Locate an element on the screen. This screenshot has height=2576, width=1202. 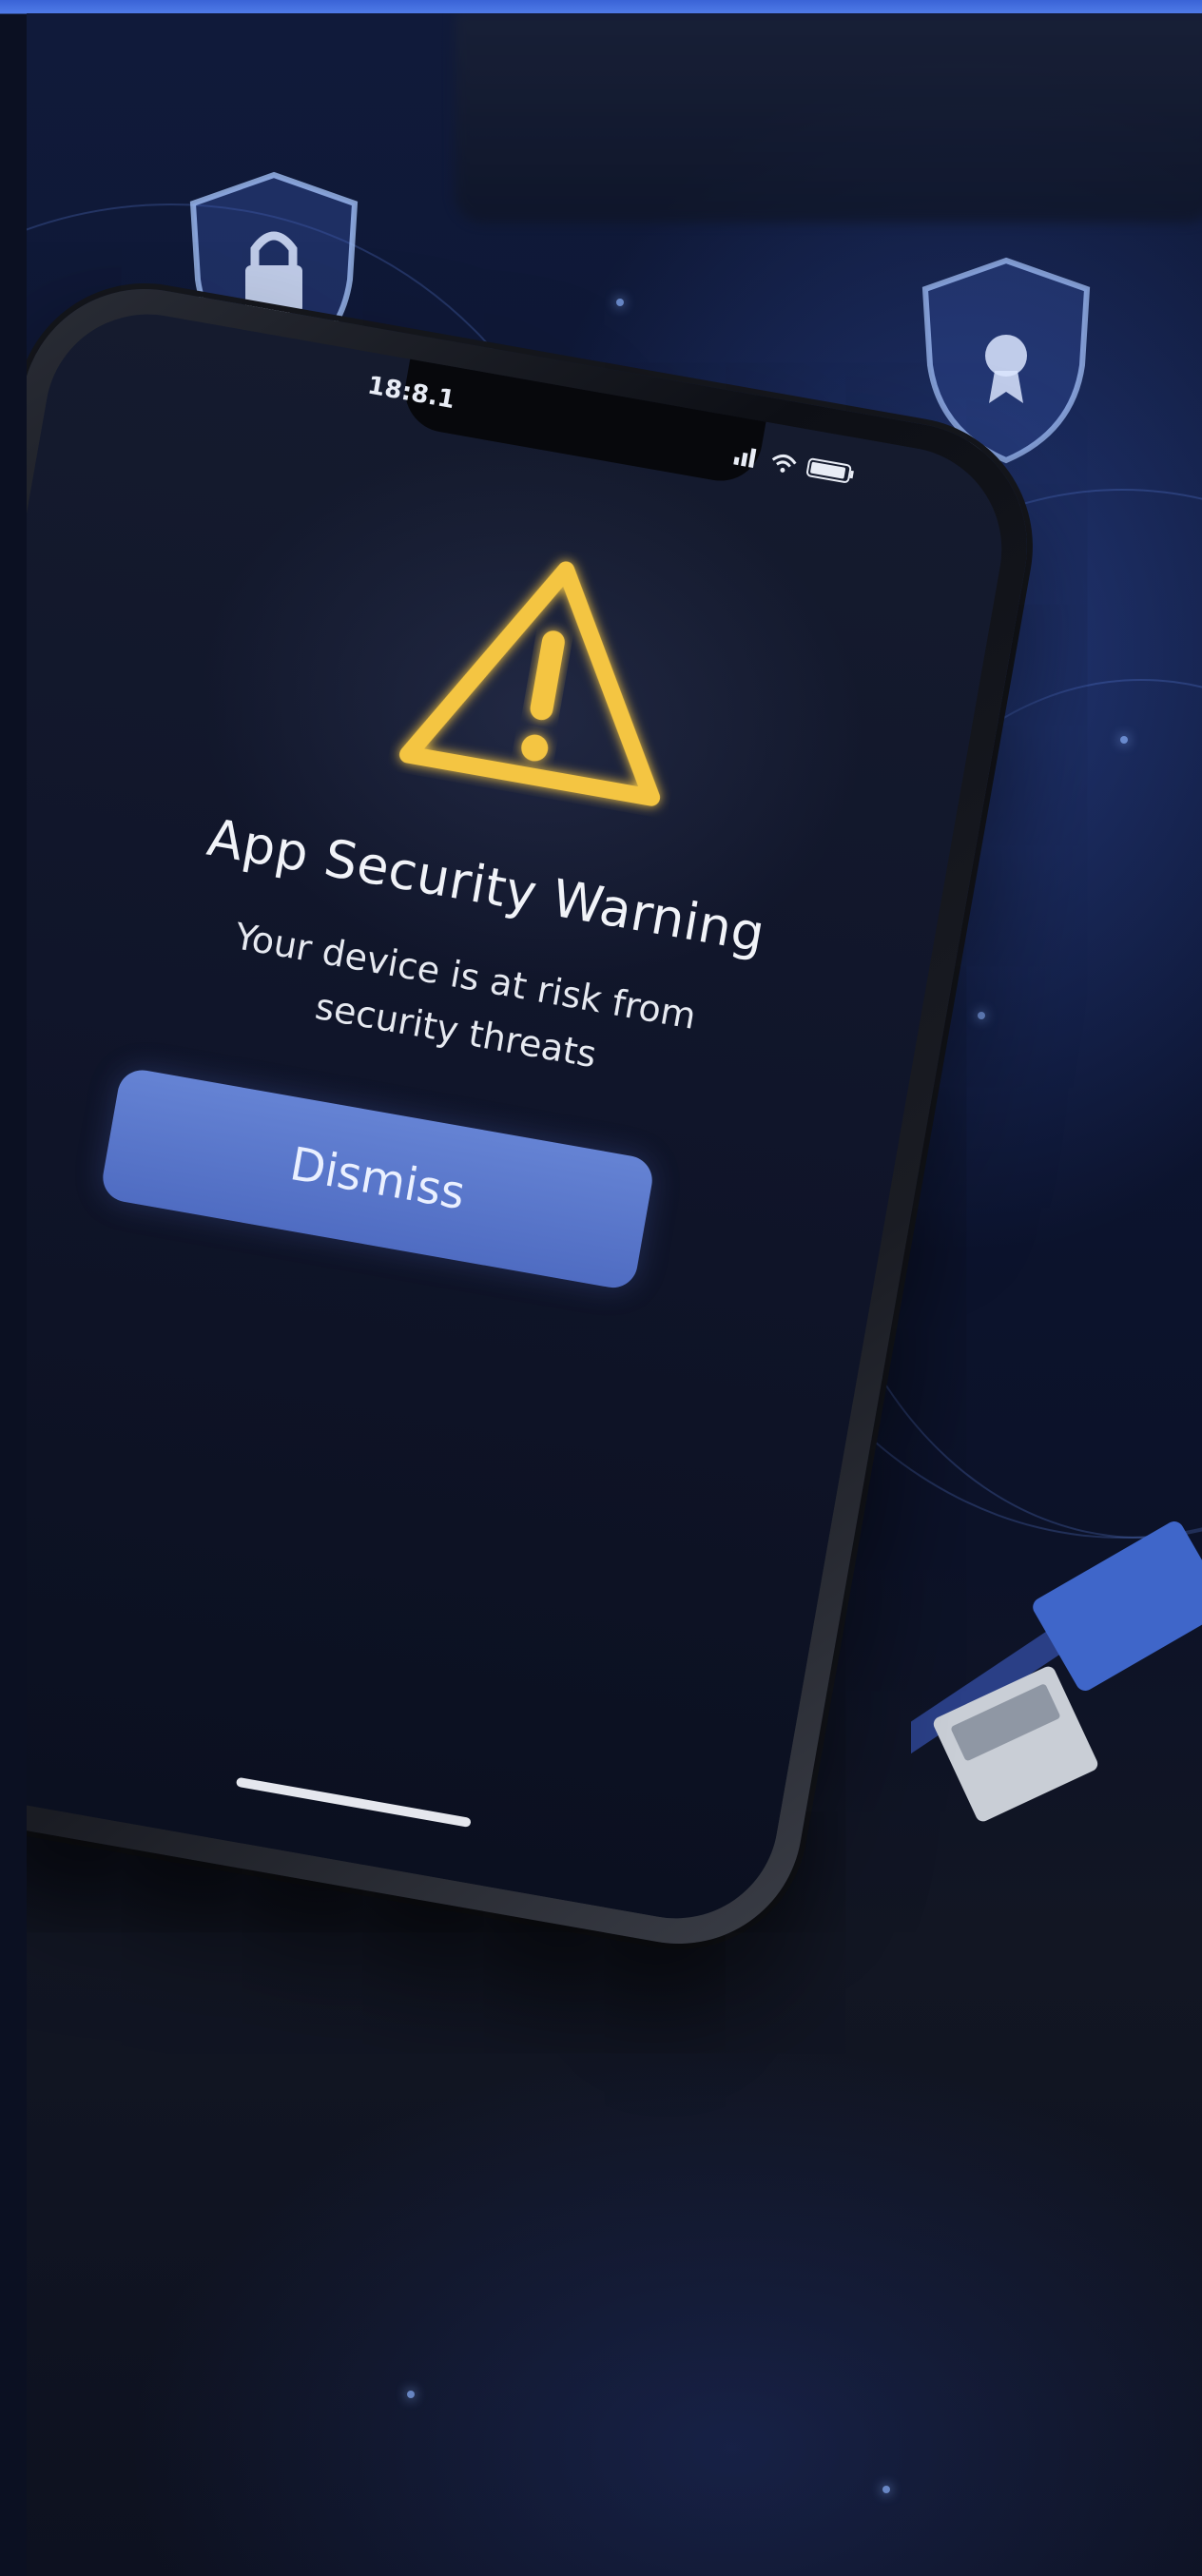
ethernet-cable-icon is located at coordinates (1056, 1671).